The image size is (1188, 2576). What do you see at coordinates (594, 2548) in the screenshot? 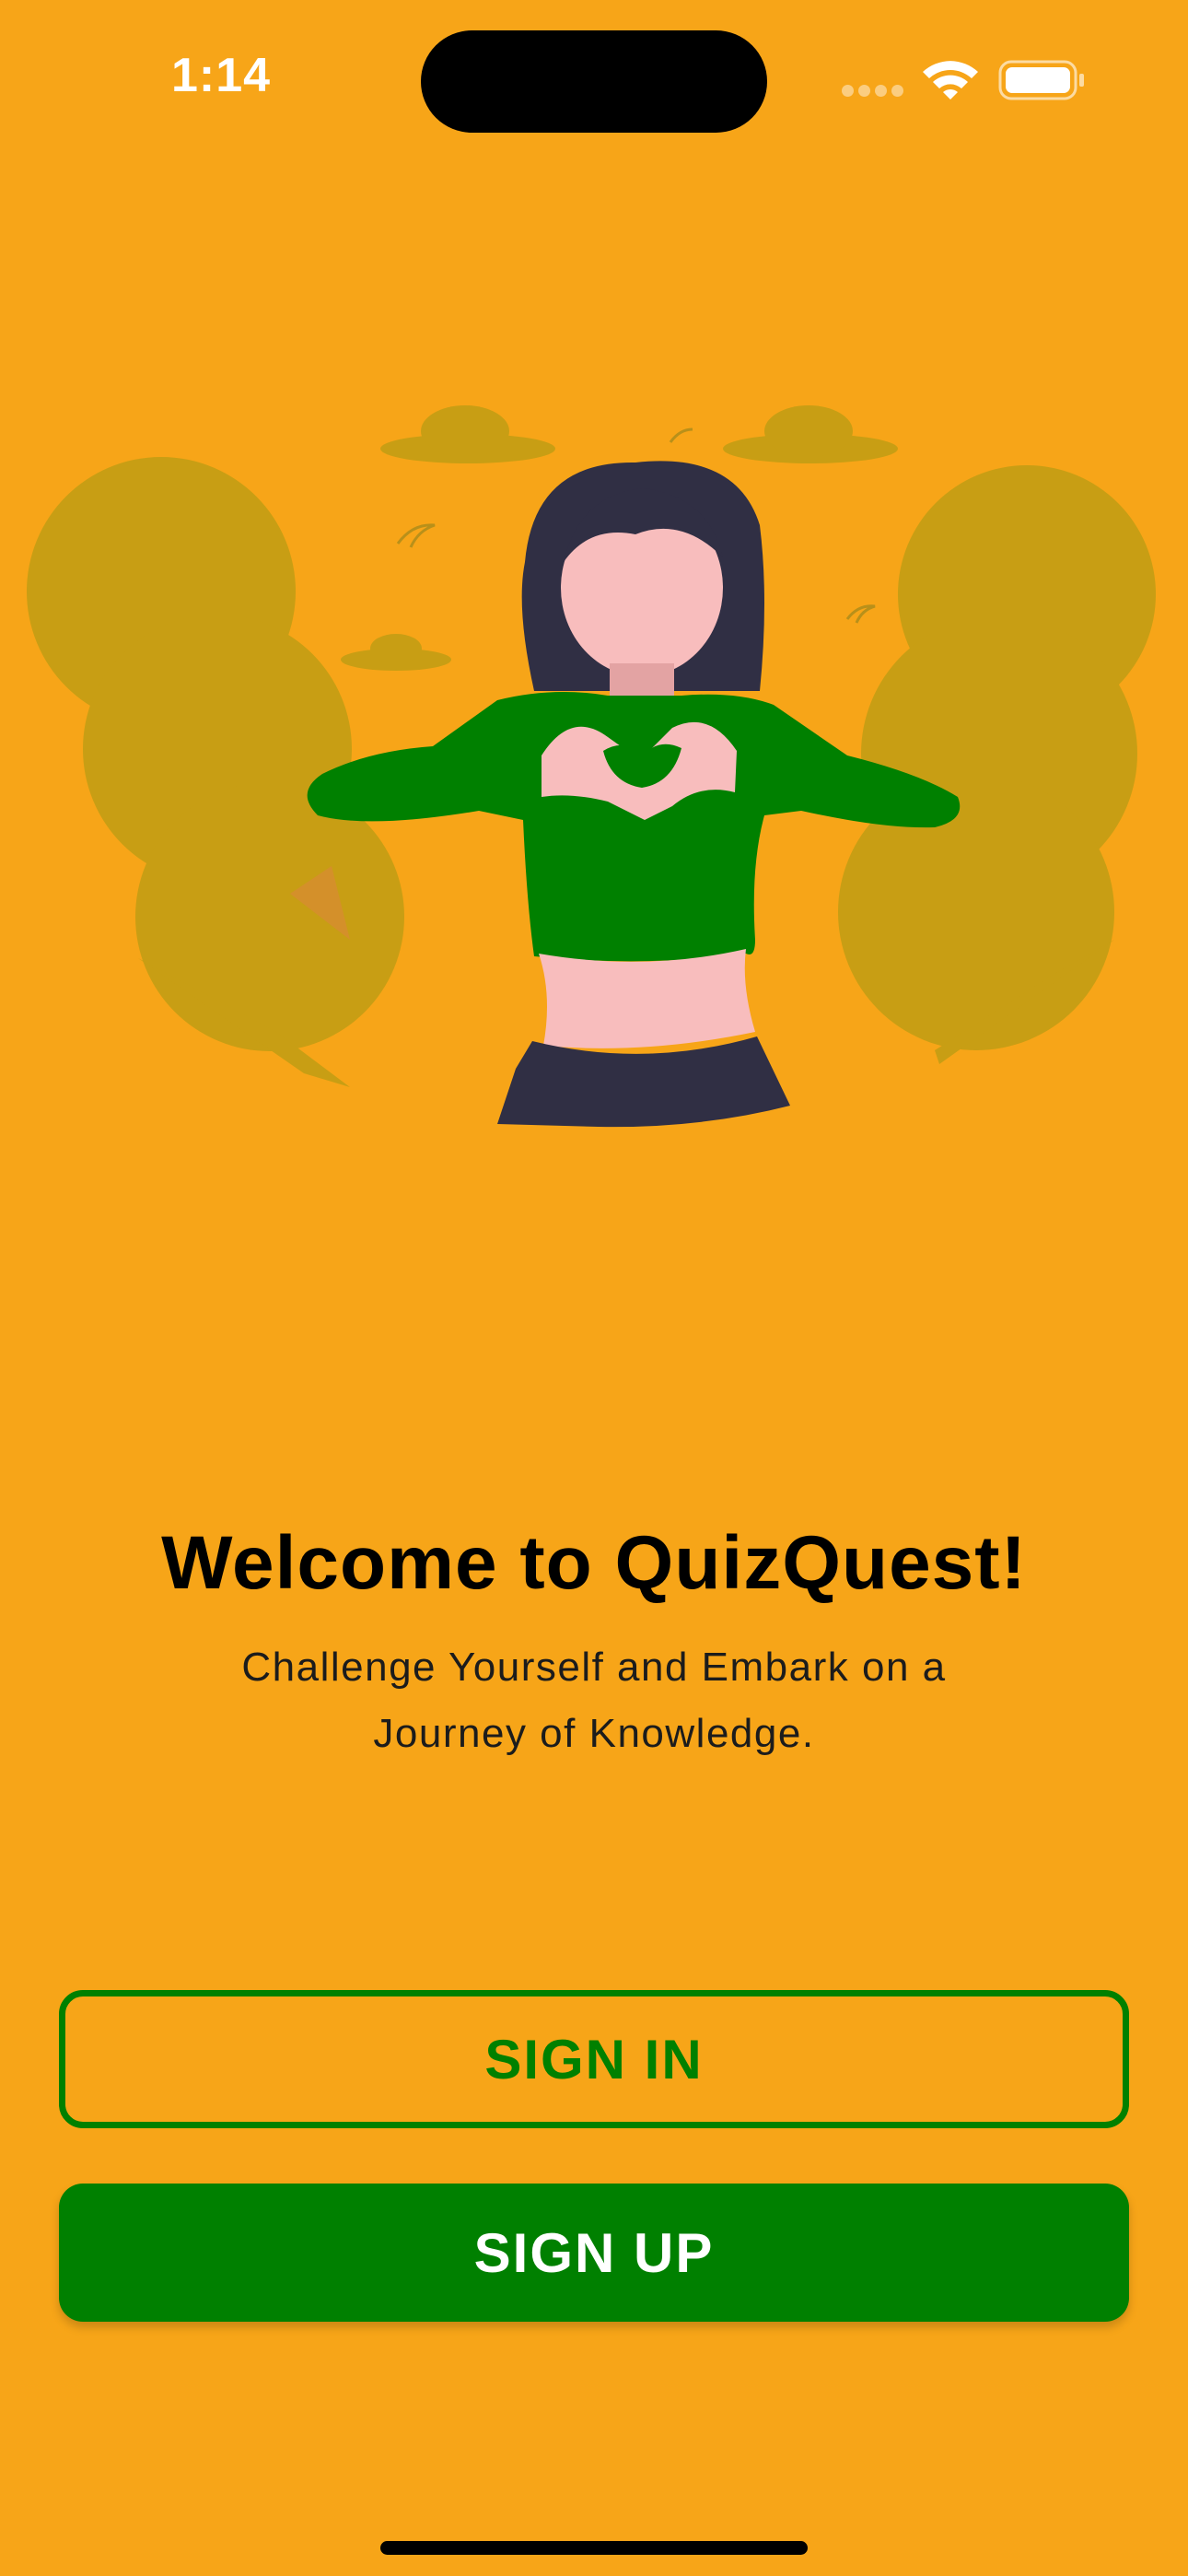
I see `home-indicator` at bounding box center [594, 2548].